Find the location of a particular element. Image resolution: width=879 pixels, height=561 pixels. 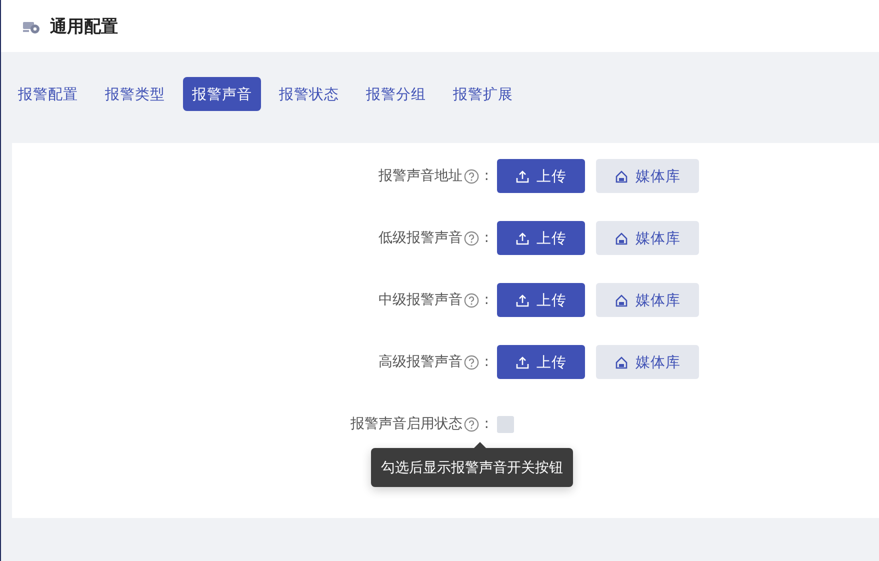

field-label: 报警声音地址 is located at coordinates (420, 176).